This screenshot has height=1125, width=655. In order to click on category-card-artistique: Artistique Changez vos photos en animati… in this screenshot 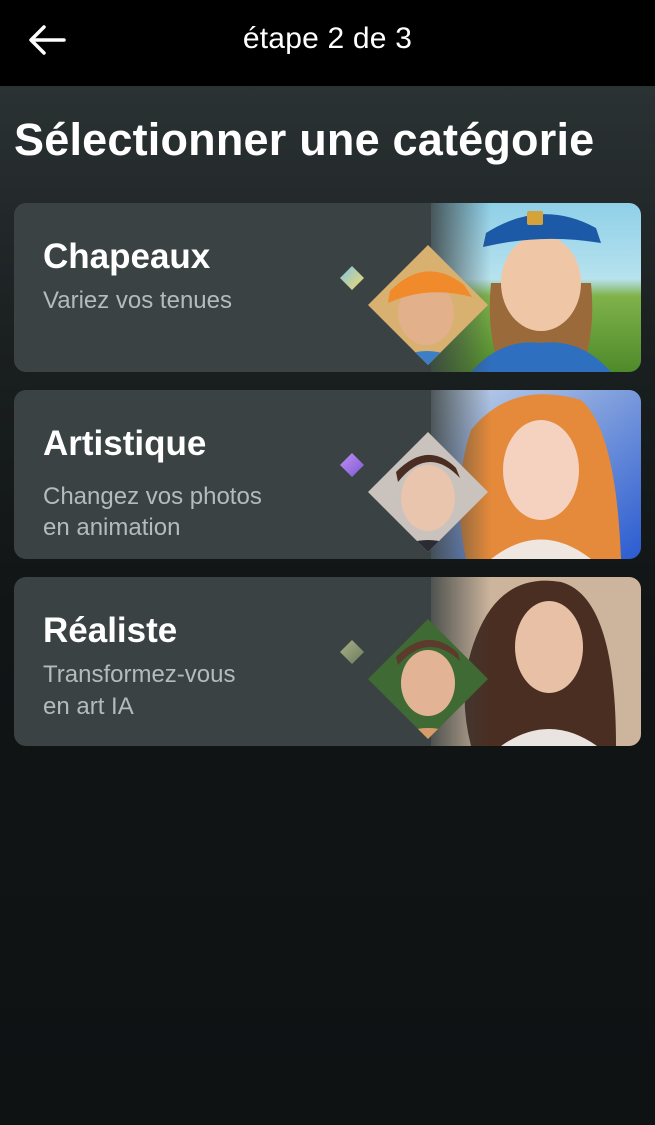, I will do `click(327, 474)`.